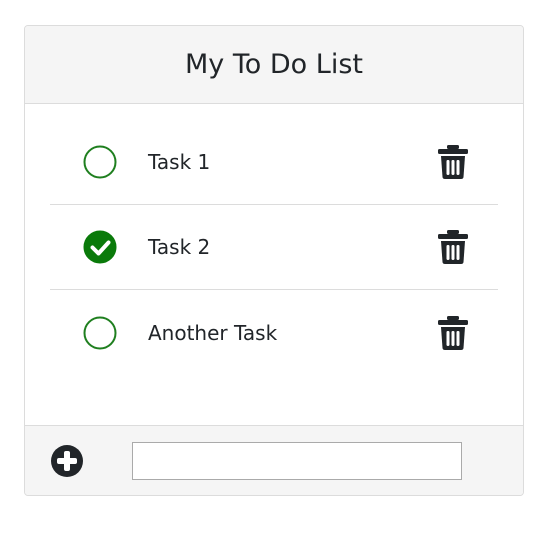 The height and width of the screenshot is (537, 555). I want to click on task-label: Task 2, so click(179, 247).